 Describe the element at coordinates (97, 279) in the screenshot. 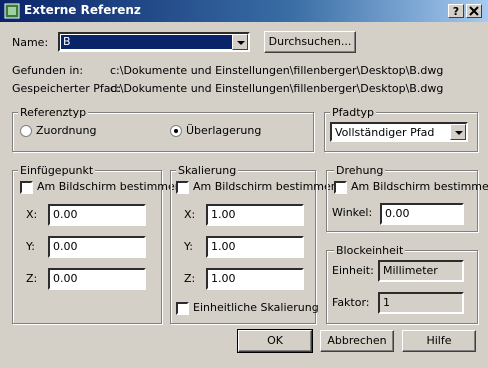

I see `insertion-z-input: 0.00` at that location.